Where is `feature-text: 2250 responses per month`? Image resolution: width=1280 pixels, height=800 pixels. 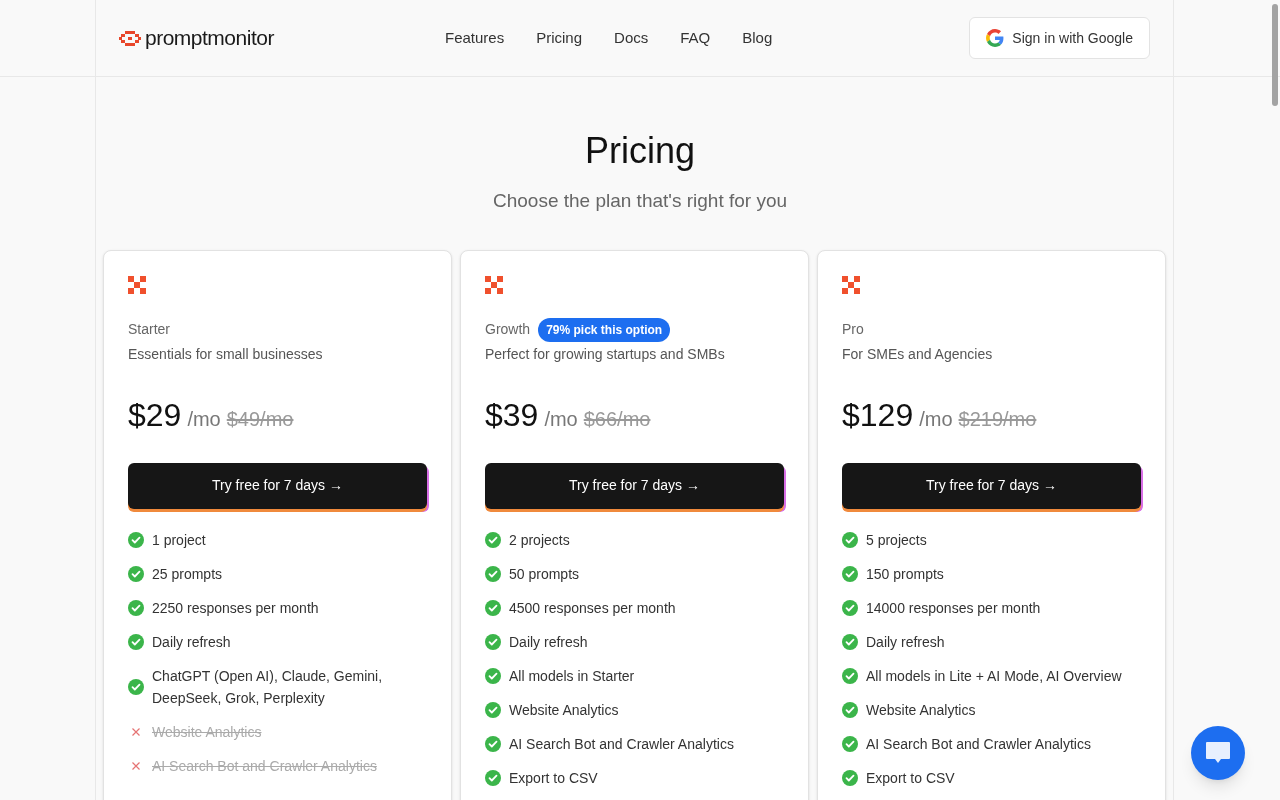 feature-text: 2250 responses per month is located at coordinates (236, 608).